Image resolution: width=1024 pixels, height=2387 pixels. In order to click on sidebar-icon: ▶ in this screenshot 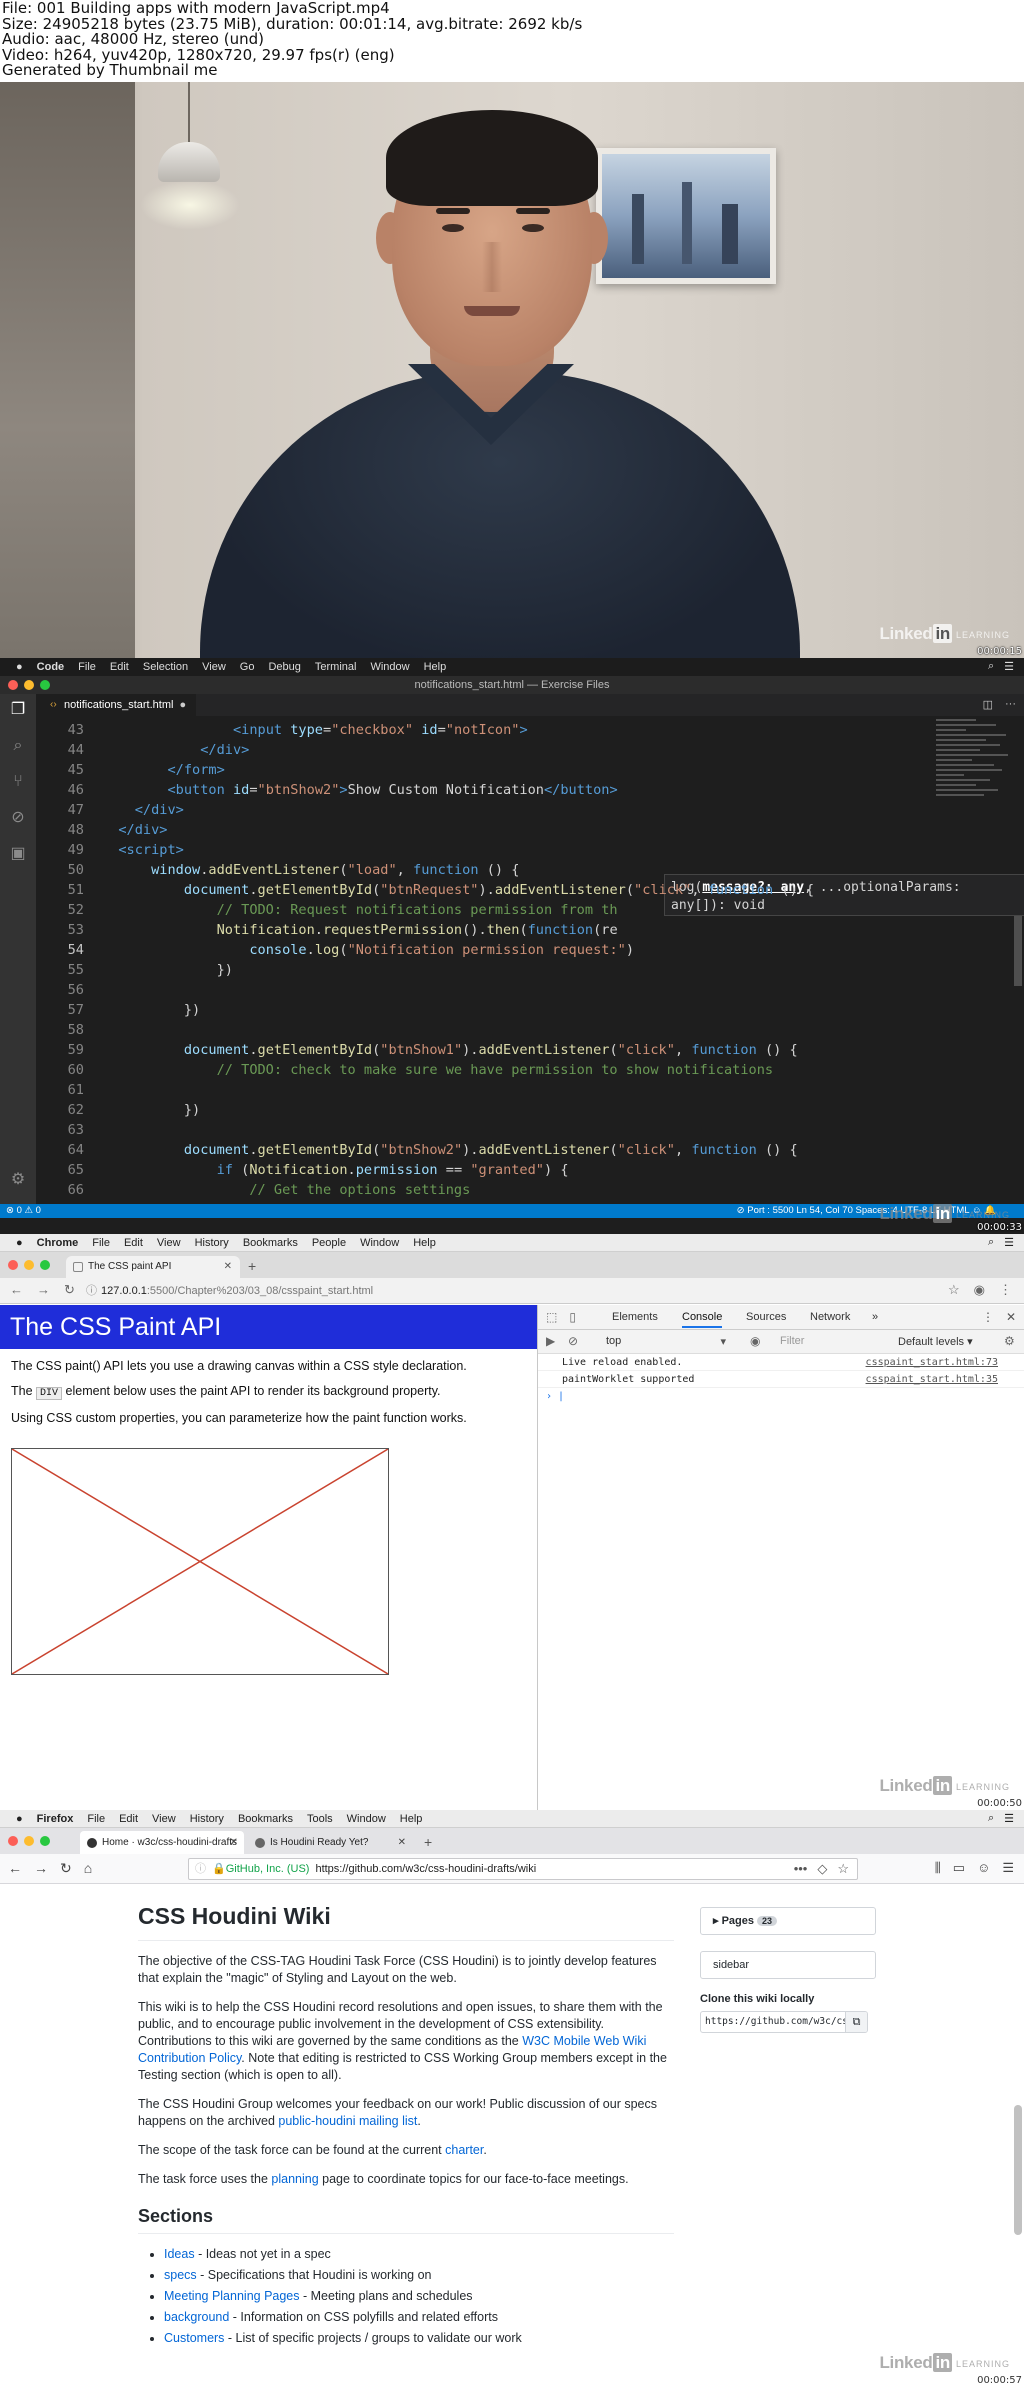, I will do `click(550, 1341)`.